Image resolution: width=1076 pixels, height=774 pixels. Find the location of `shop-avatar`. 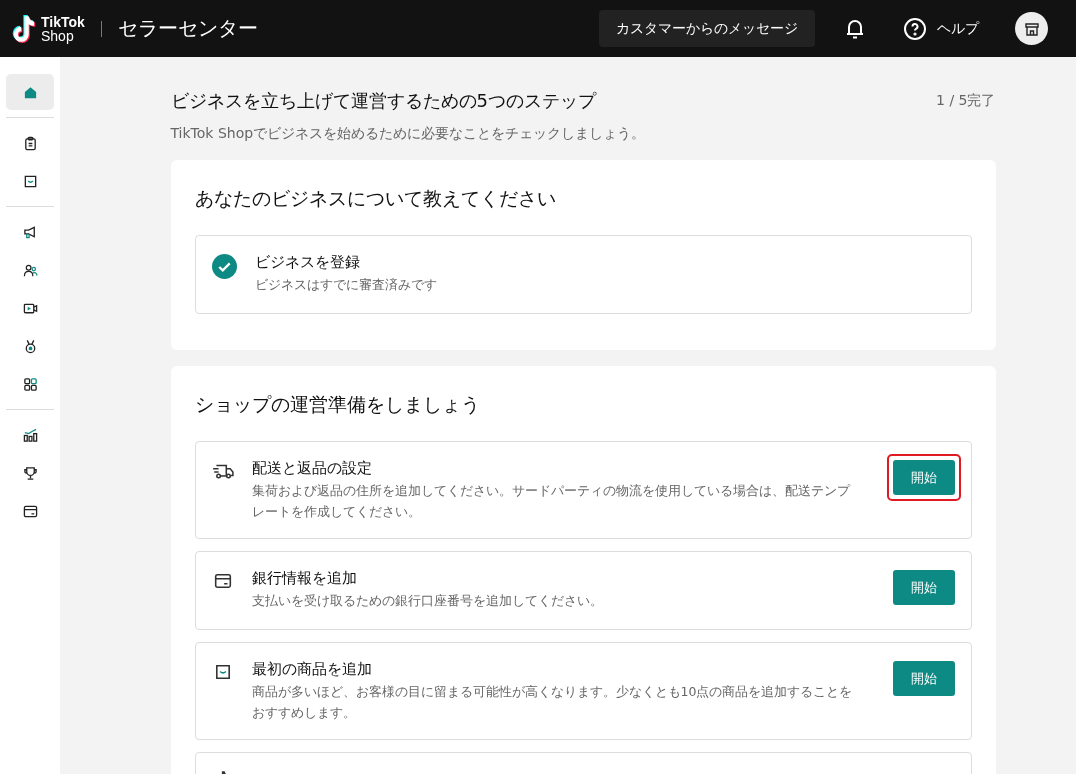

shop-avatar is located at coordinates (1031, 28).